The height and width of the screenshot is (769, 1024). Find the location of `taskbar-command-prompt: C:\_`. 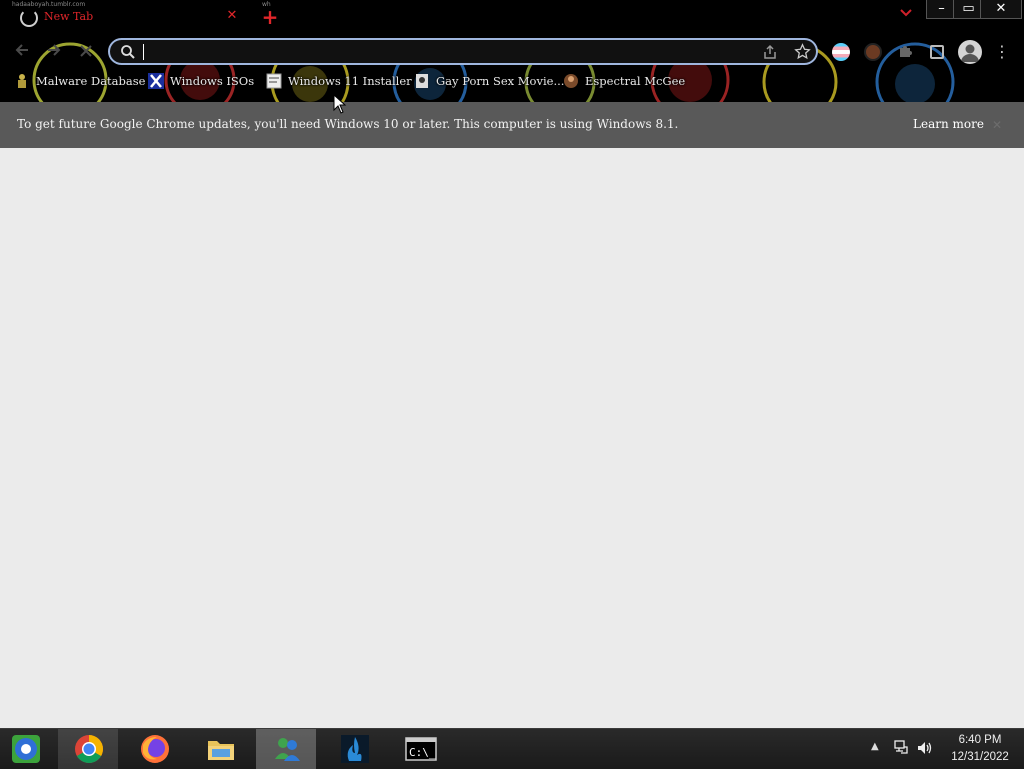

taskbar-command-prompt: C:\_ is located at coordinates (420, 749).